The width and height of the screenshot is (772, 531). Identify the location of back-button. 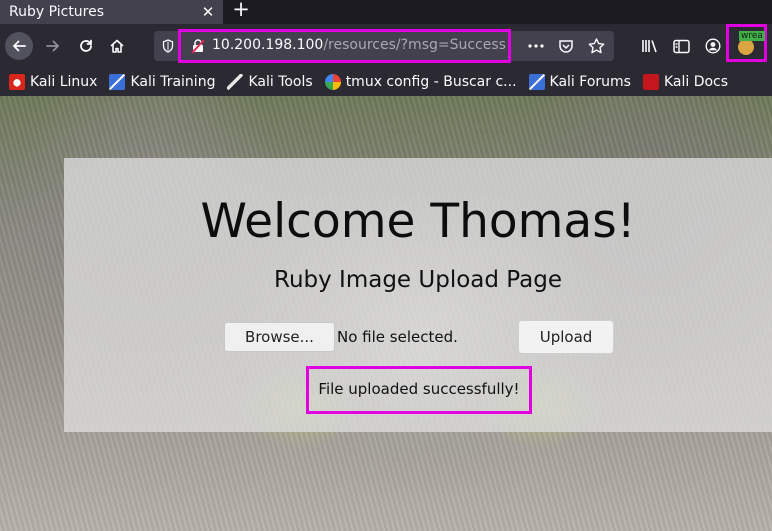
(19, 46).